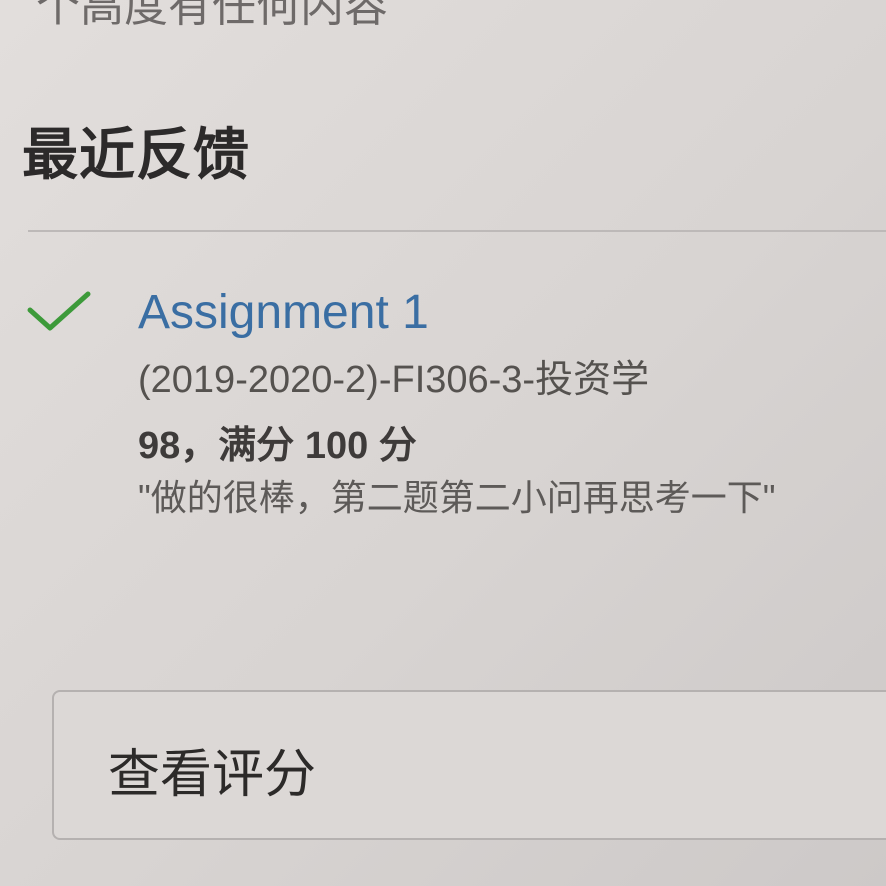  I want to click on course-name: (2019-2020-2)-FI306-3-投资学, so click(394, 380).